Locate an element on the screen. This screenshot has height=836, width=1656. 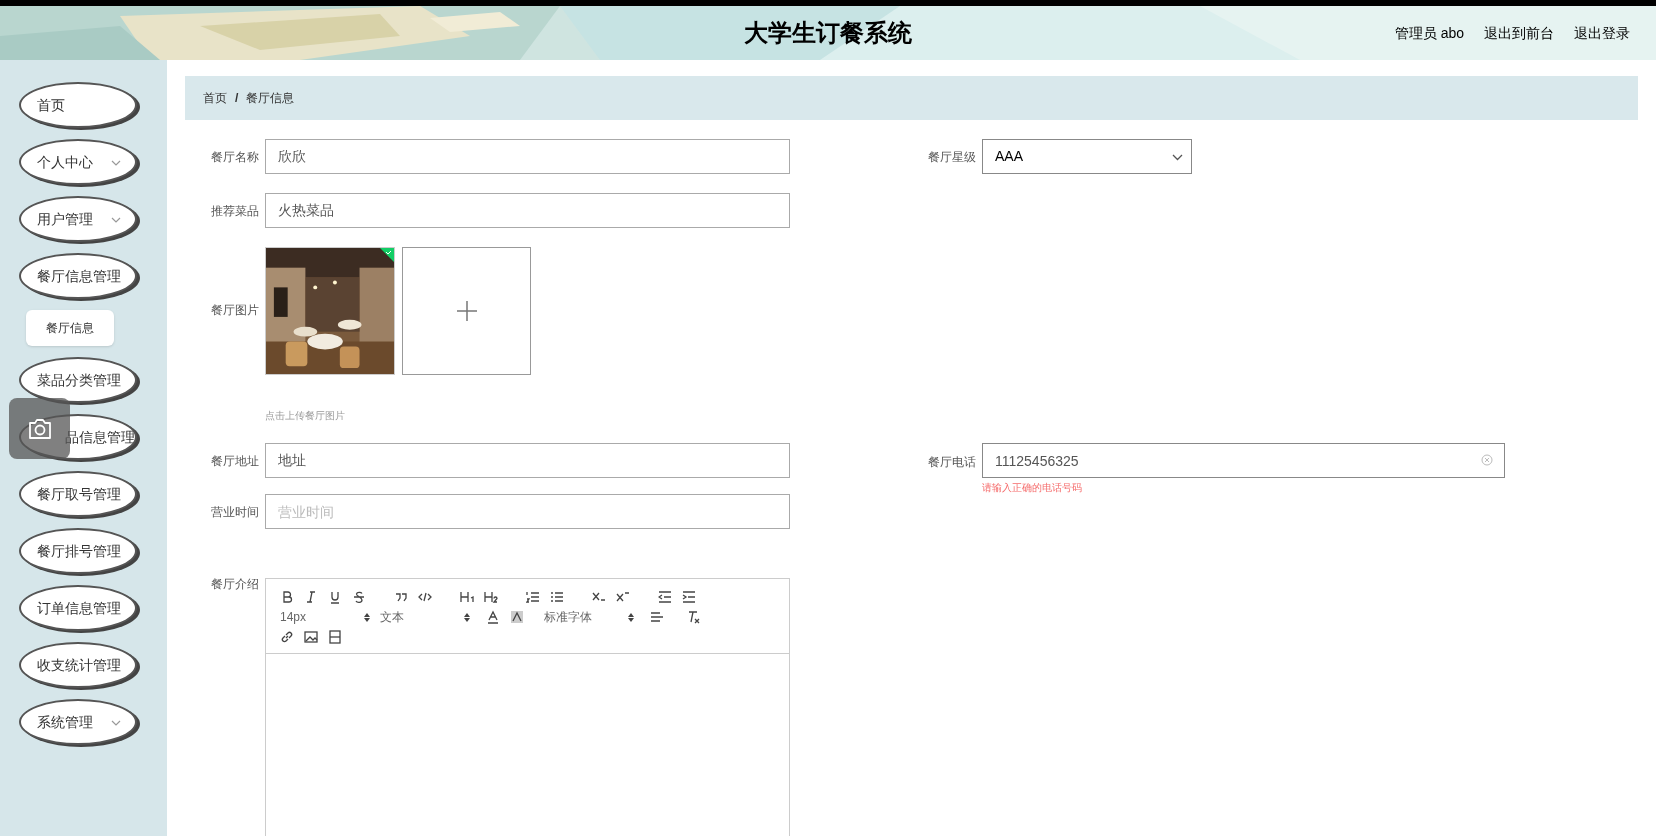
sidebar-item: 餐厅排号管理 is located at coordinates (78, 551).